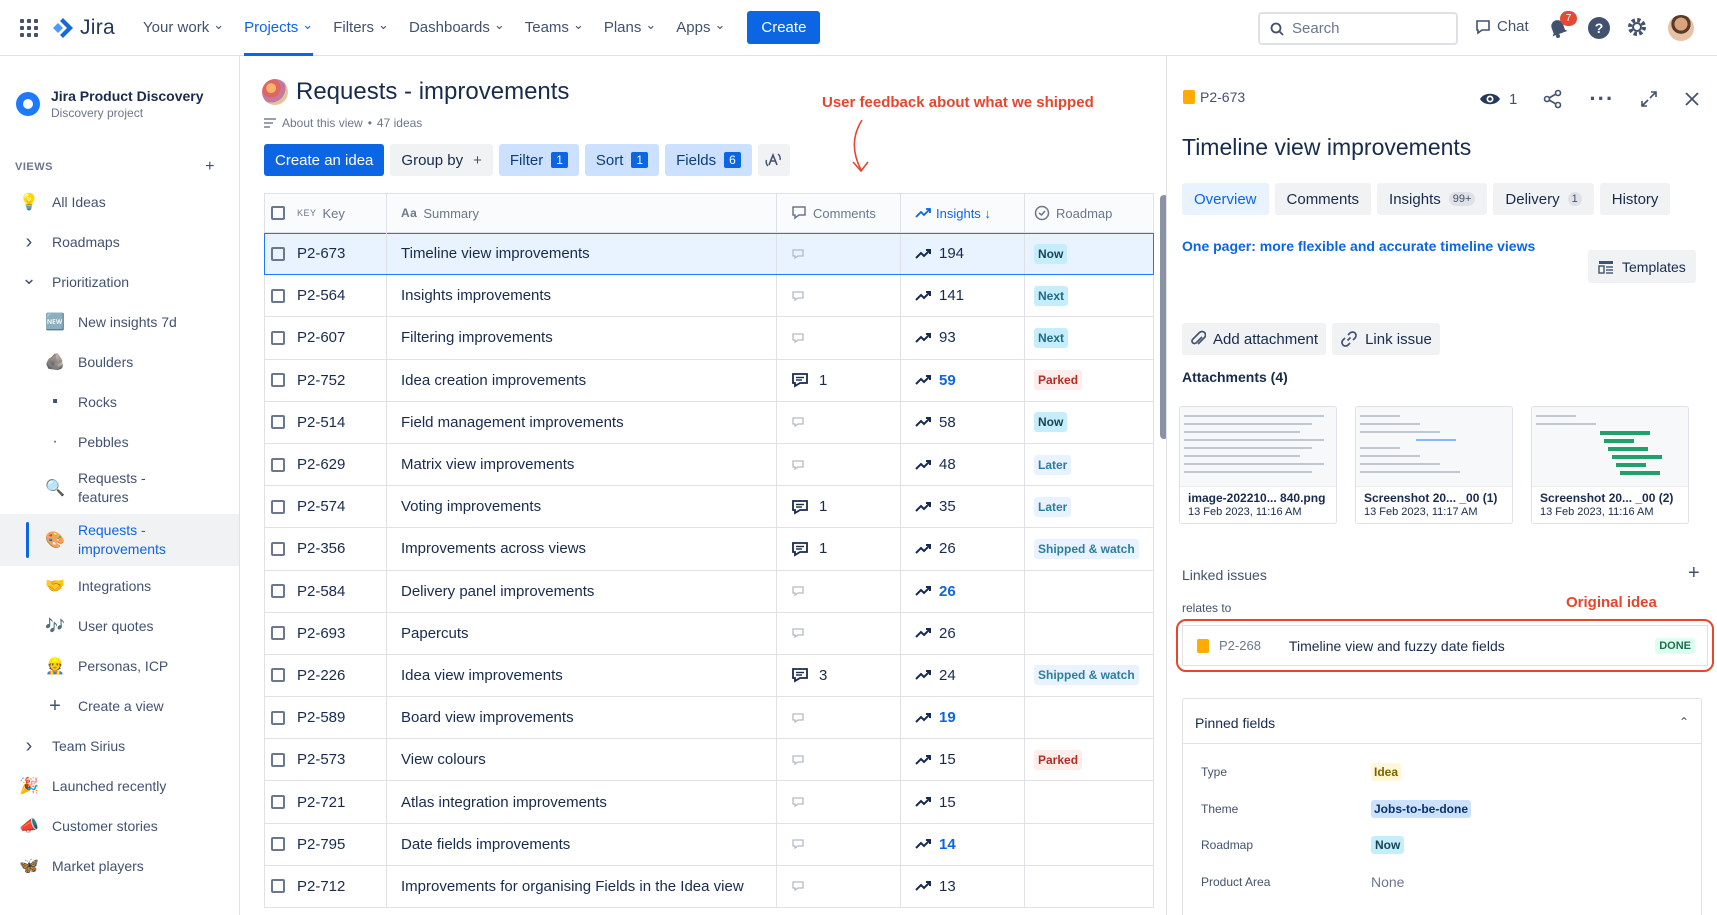 Image resolution: width=1717 pixels, height=915 pixels. I want to click on nav-apps: Apps ⌄, so click(700, 28).